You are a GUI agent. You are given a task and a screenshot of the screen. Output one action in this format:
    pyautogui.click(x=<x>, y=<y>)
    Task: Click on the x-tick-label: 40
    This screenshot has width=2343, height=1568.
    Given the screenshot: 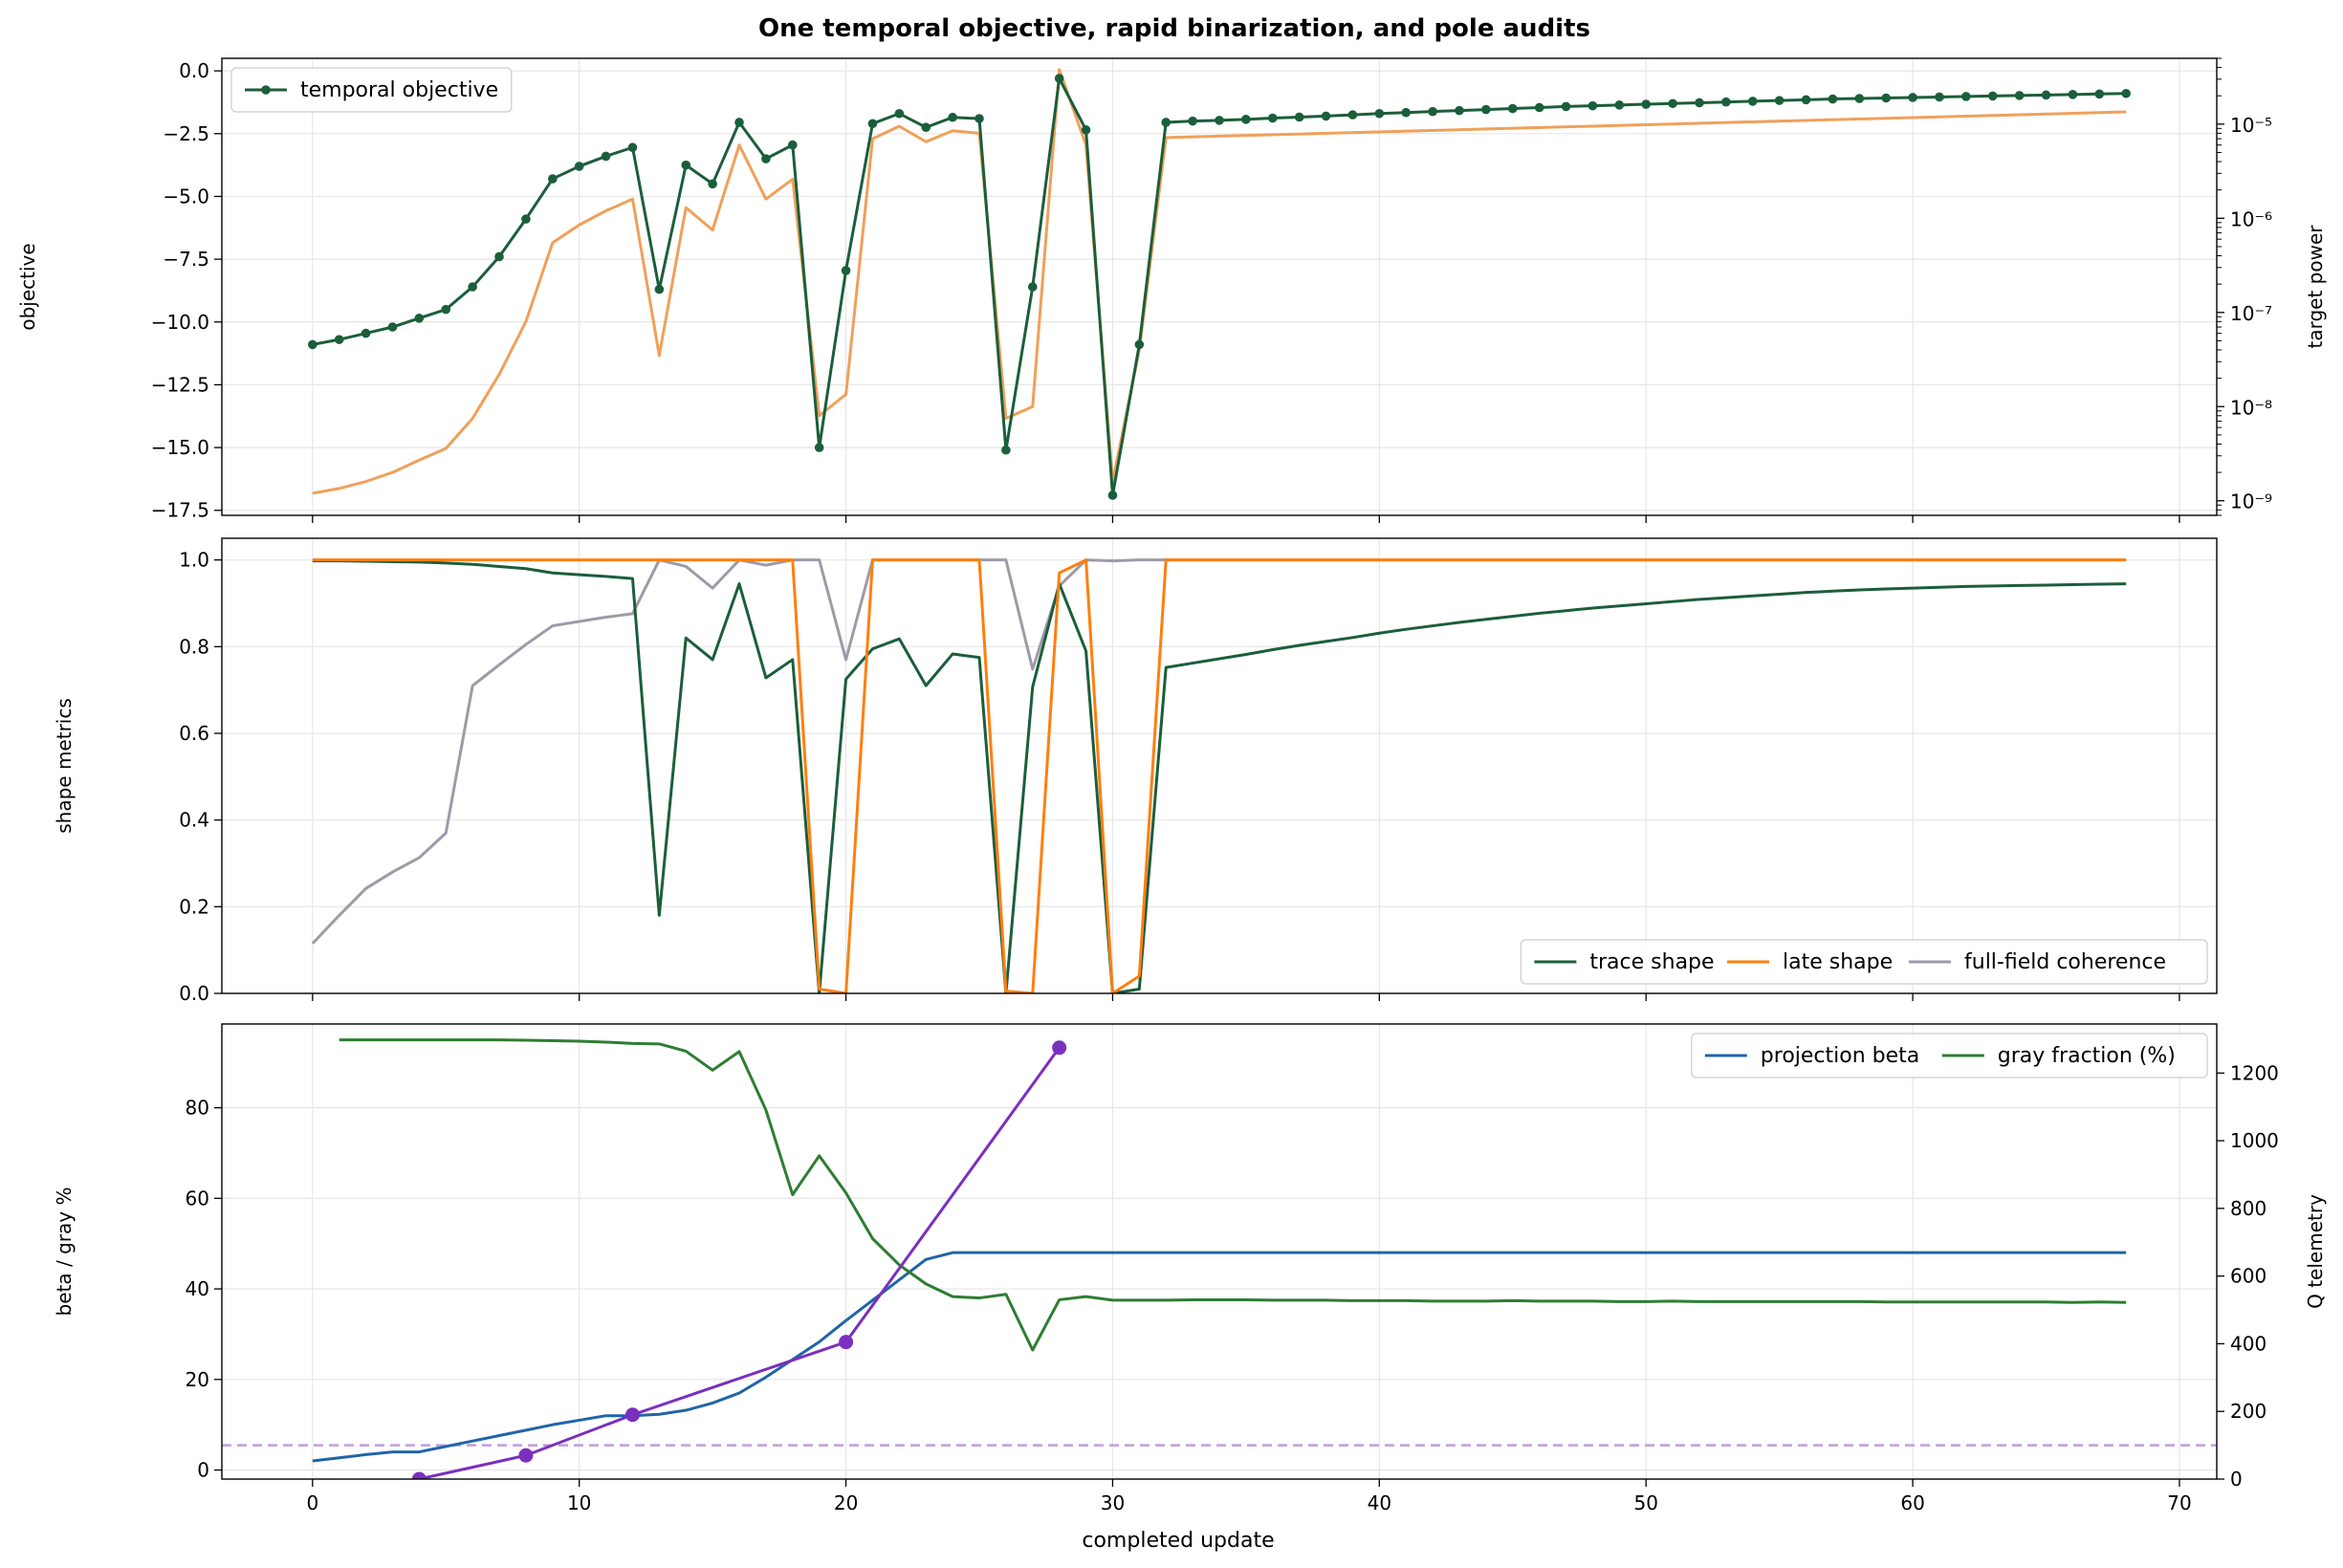 What is the action you would take?
    pyautogui.click(x=1379, y=1503)
    